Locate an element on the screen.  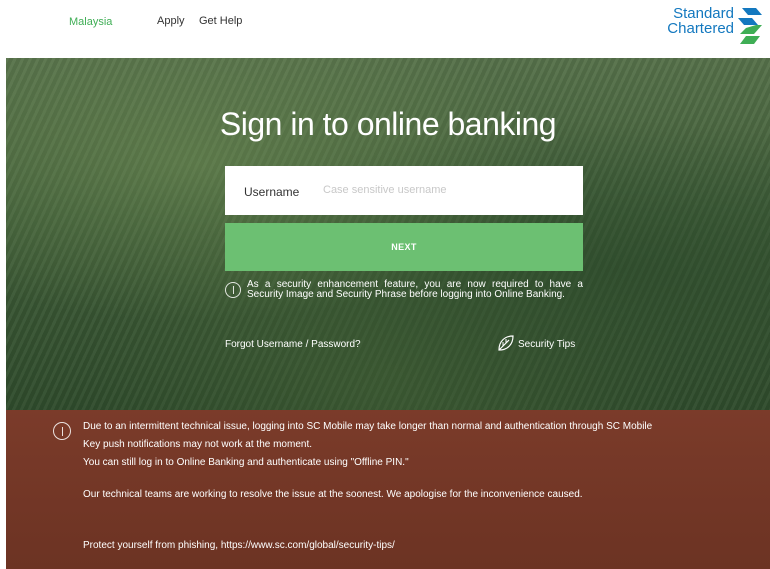
alert-info-icon is located at coordinates (62, 431).